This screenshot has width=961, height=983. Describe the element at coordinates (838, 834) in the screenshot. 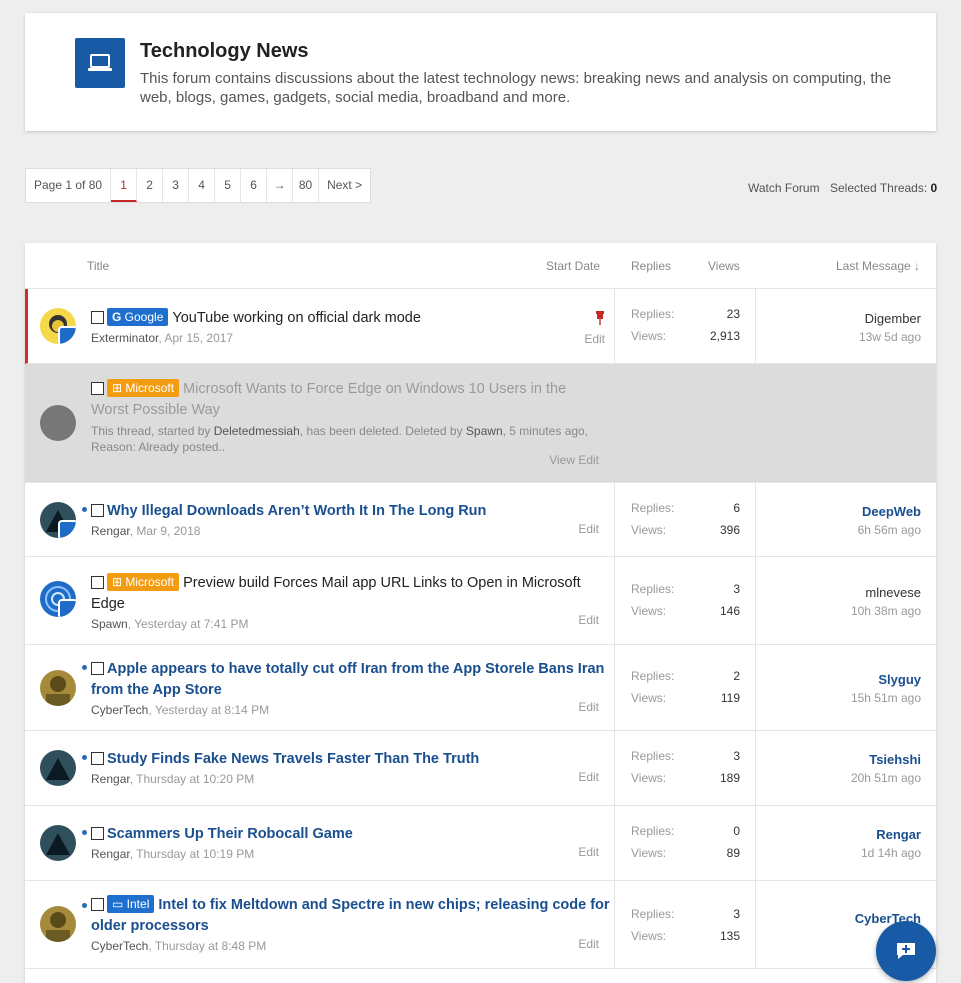

I see `last-poster: Rengar` at that location.